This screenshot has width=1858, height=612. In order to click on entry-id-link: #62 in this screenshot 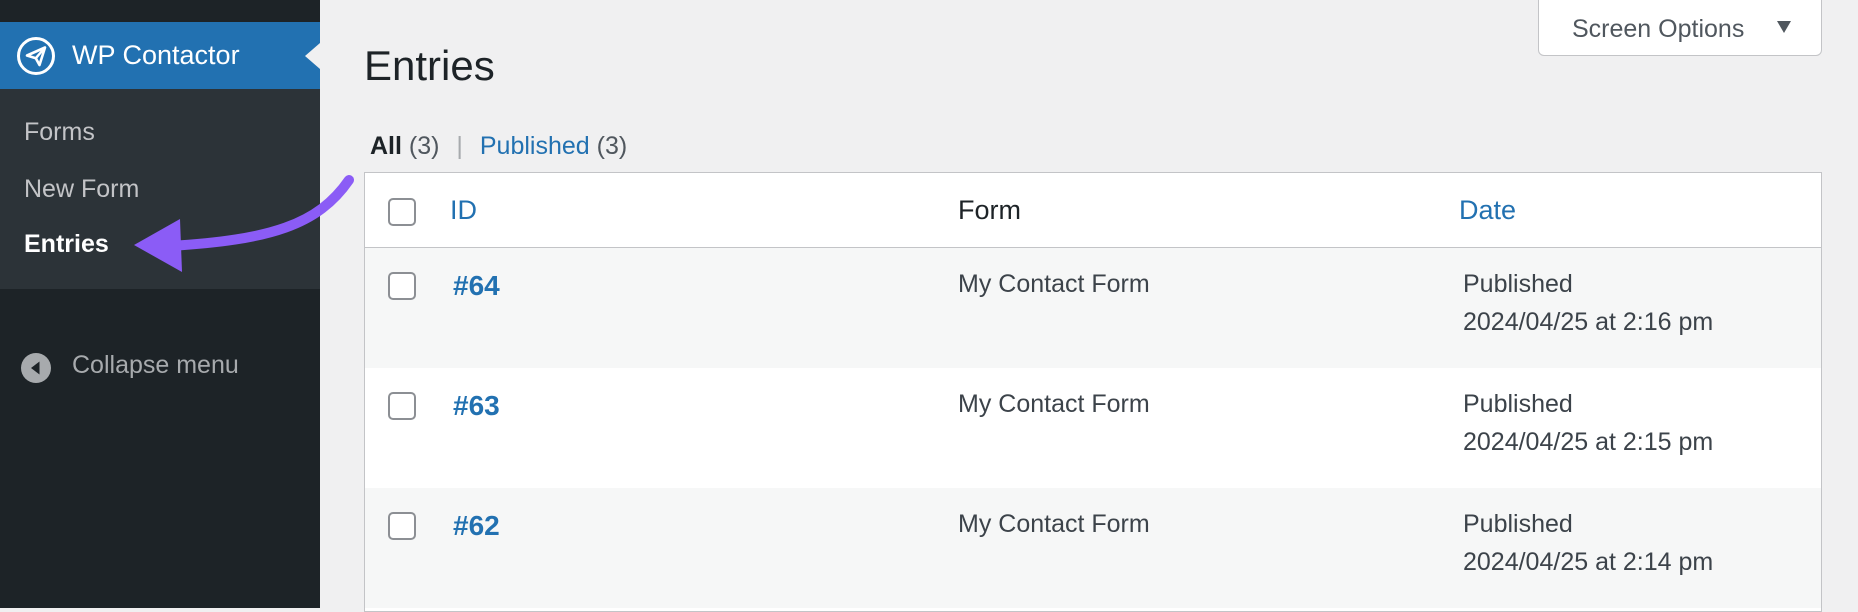, I will do `click(476, 526)`.